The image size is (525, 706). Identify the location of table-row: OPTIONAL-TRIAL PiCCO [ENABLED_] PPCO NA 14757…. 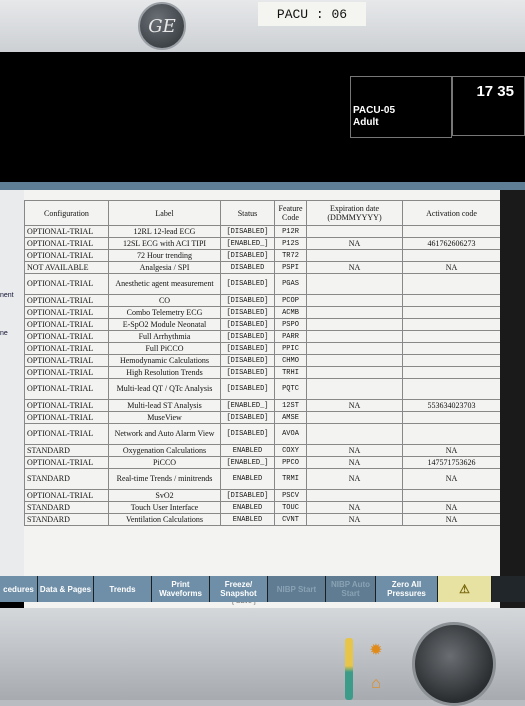
(262, 462).